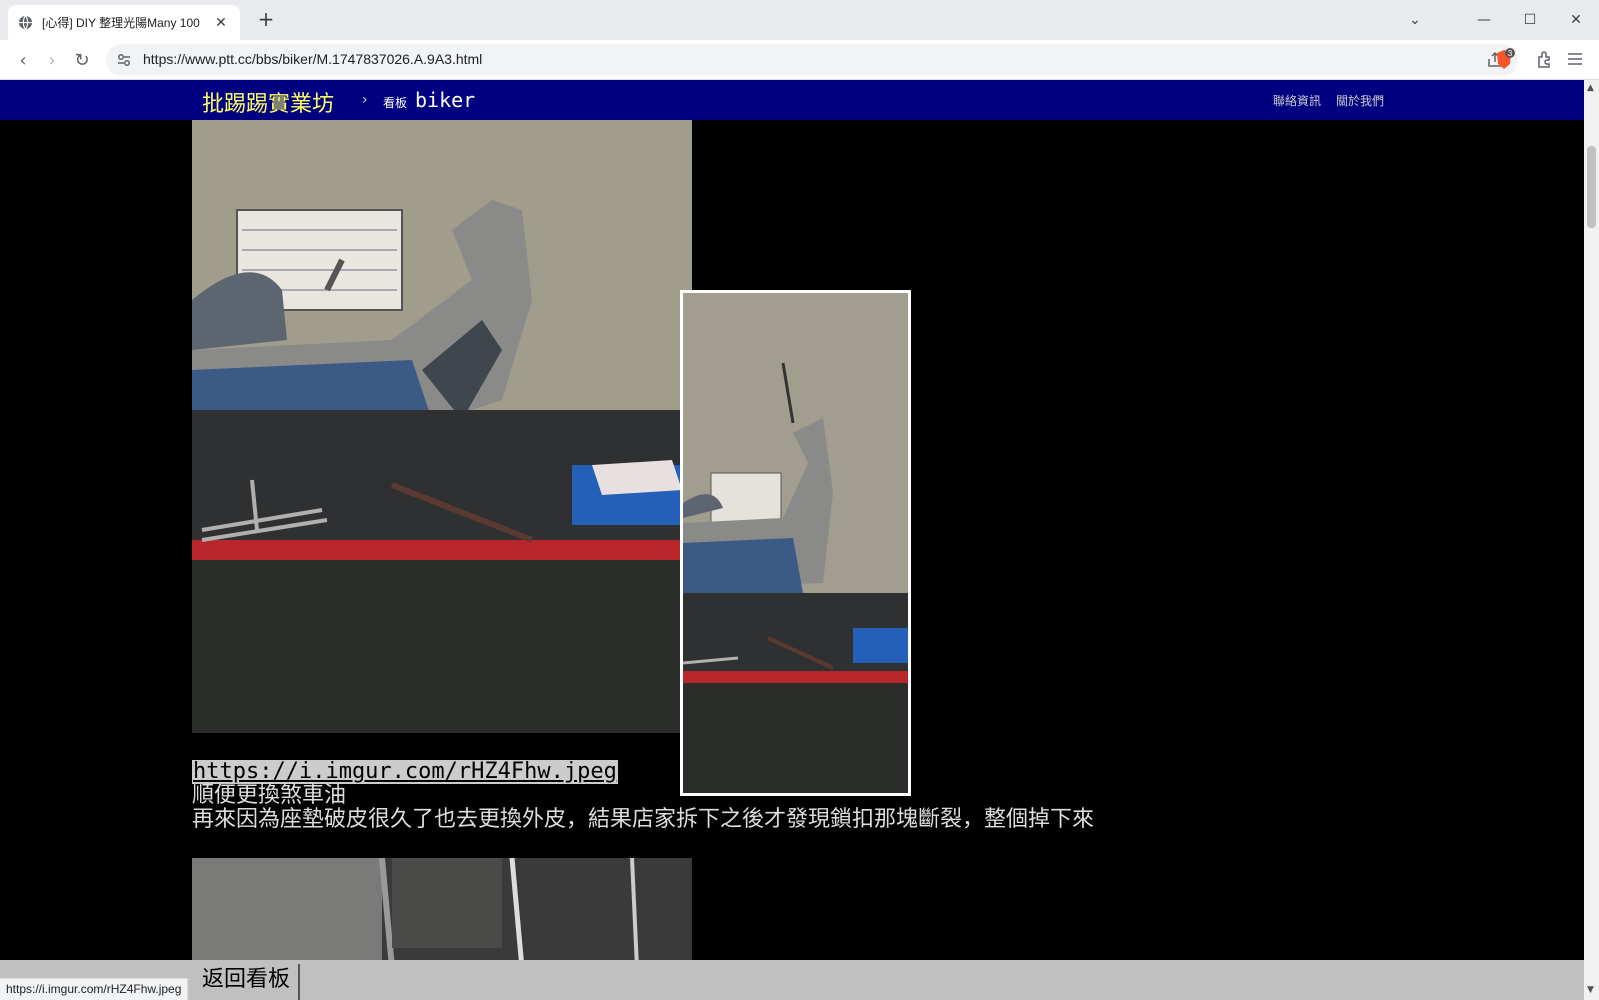 The width and height of the screenshot is (1599, 1000). What do you see at coordinates (1415, 20) in the screenshot?
I see `tab-search-icon: ⌄` at bounding box center [1415, 20].